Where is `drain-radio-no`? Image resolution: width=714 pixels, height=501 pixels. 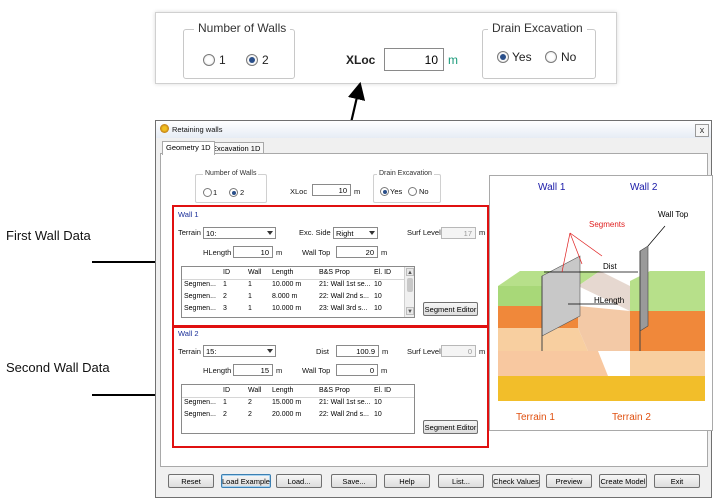
drain-radio-no is located at coordinates (412, 191).